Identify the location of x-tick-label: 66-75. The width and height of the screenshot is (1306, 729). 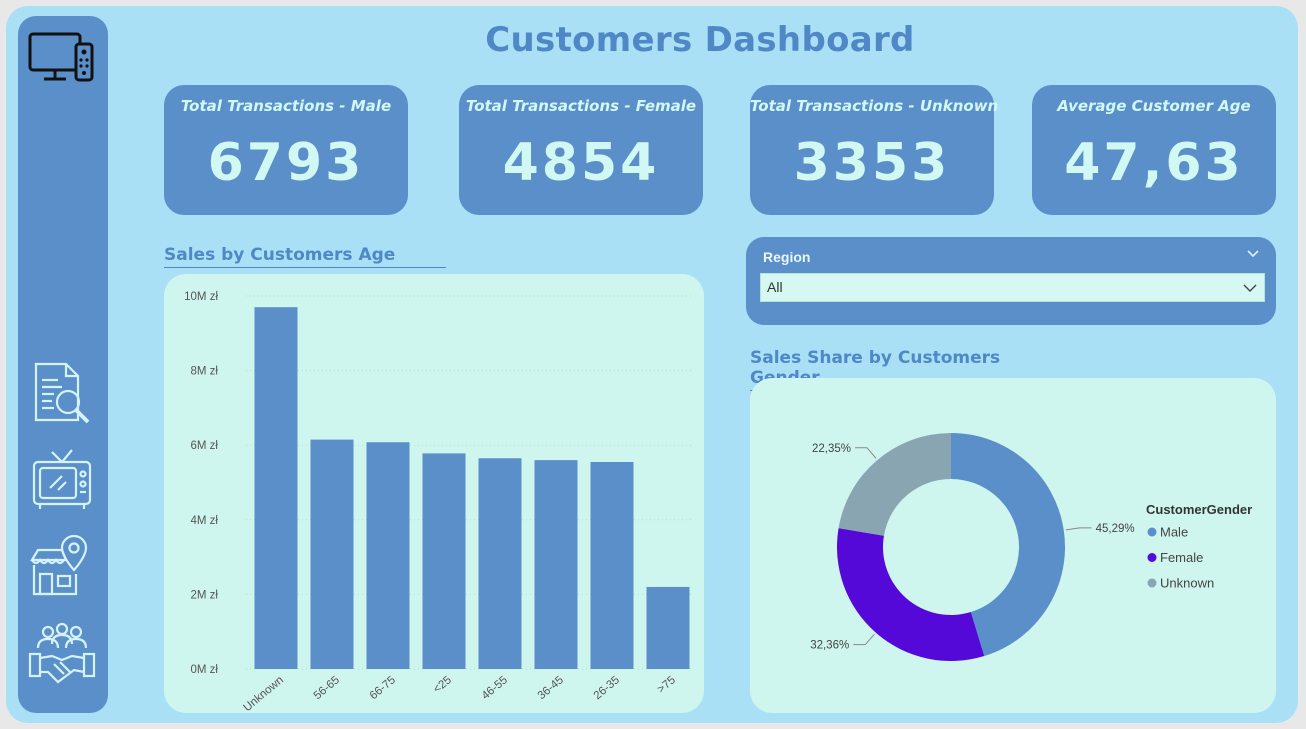
(383, 688).